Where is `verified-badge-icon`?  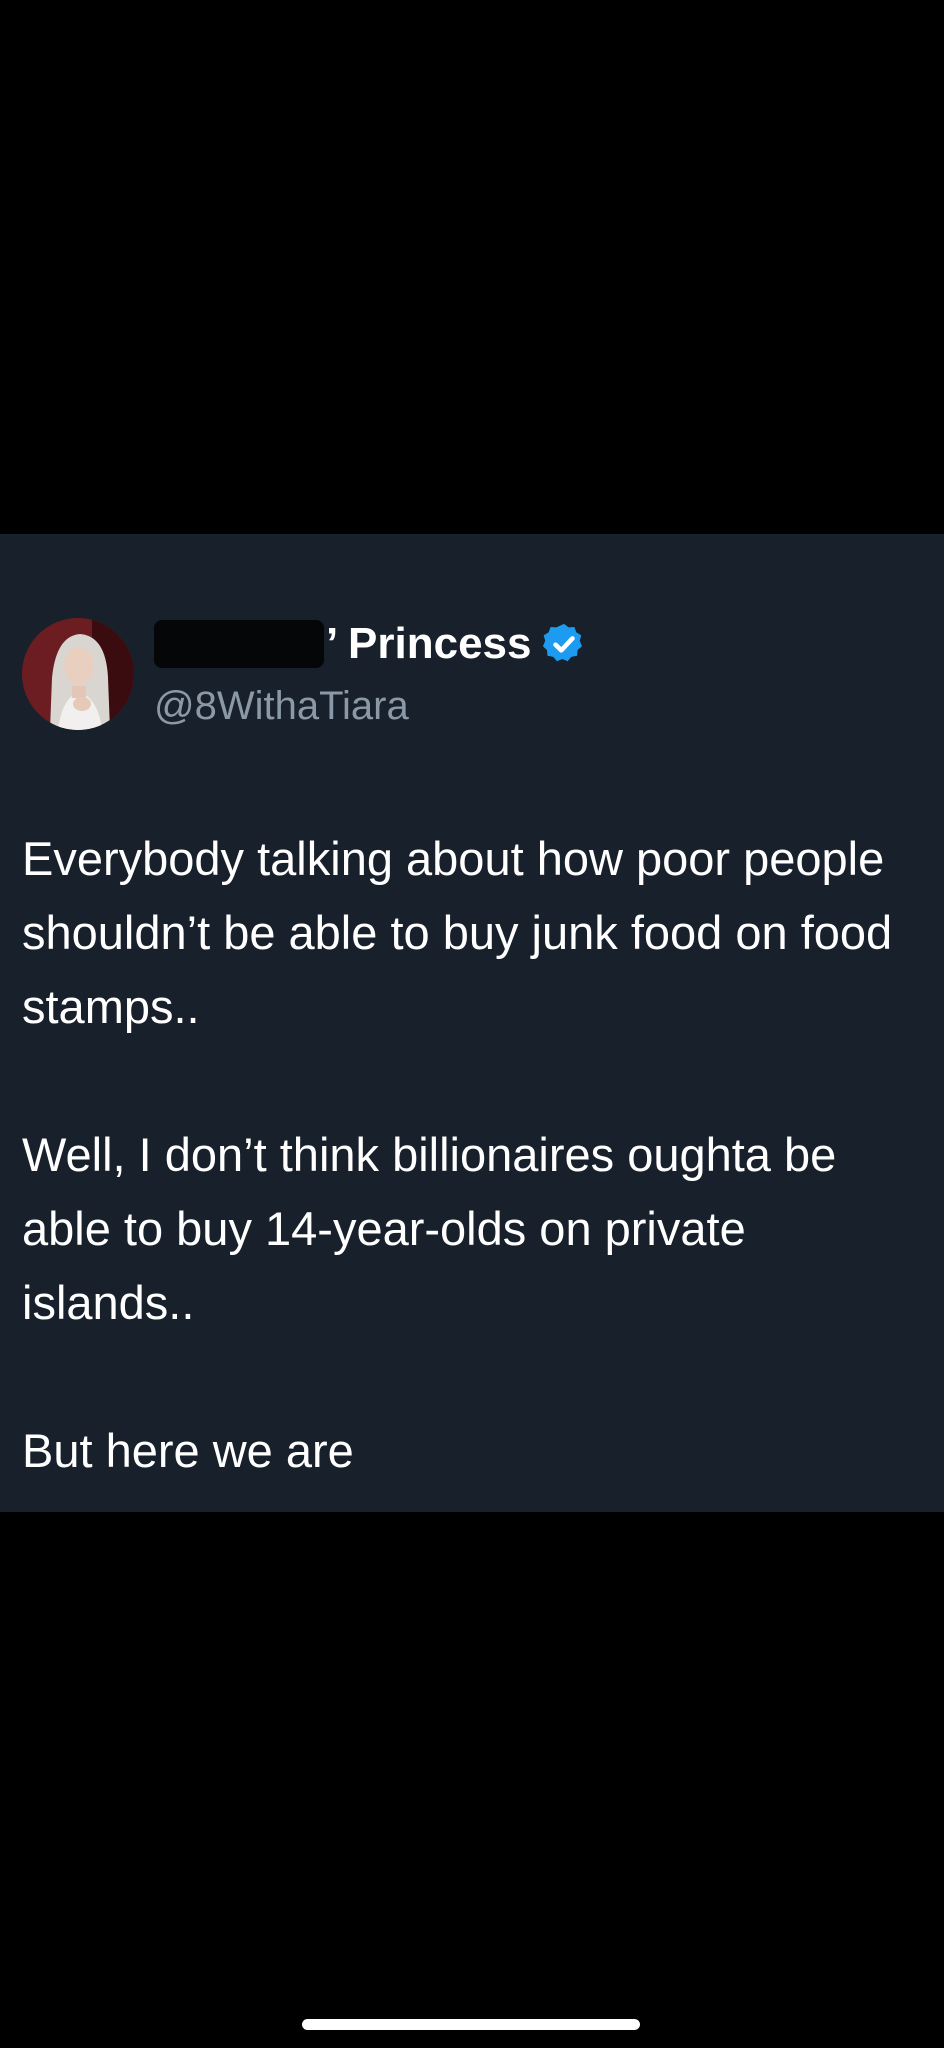 verified-badge-icon is located at coordinates (564, 644).